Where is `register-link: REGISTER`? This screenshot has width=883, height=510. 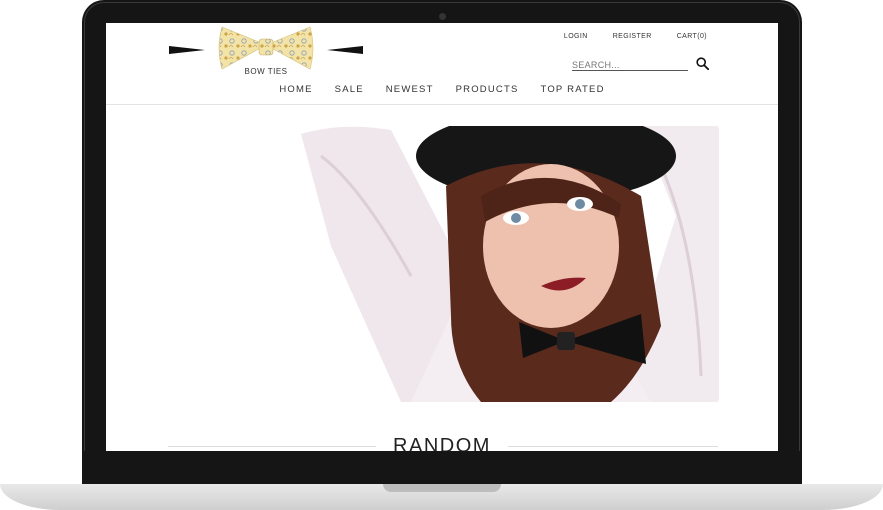
register-link: REGISTER is located at coordinates (632, 36).